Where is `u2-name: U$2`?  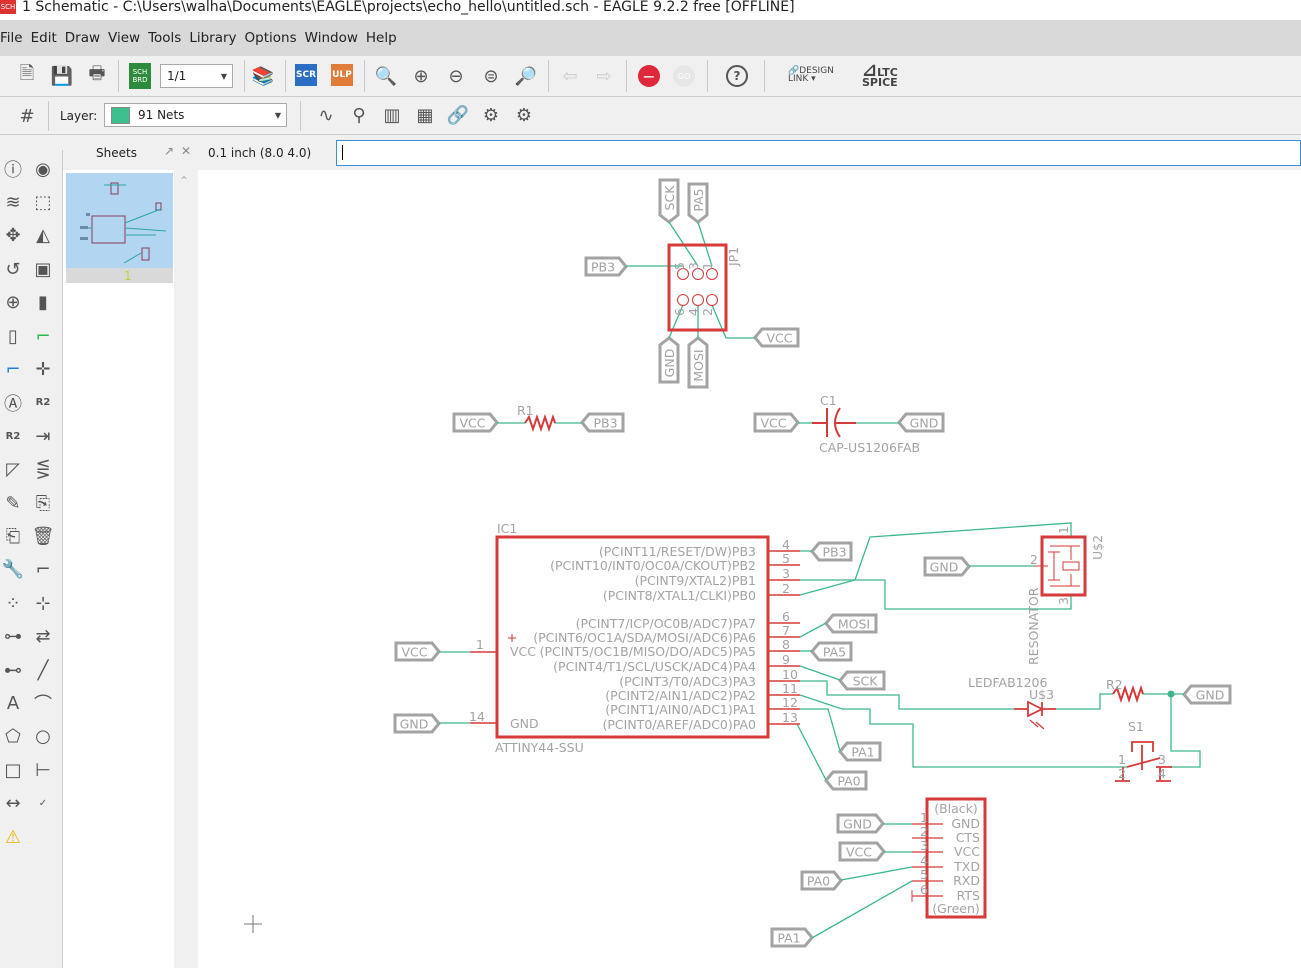
u2-name: U$2 is located at coordinates (1097, 547).